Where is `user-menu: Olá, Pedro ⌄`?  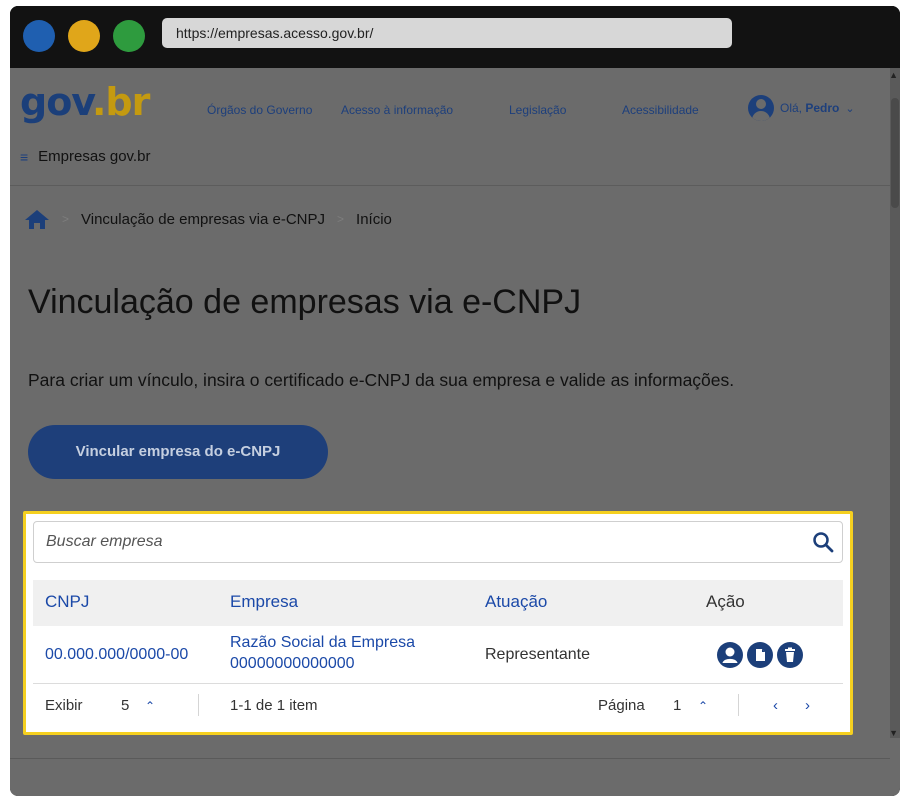
user-menu: Olá, Pedro ⌄ is located at coordinates (801, 108).